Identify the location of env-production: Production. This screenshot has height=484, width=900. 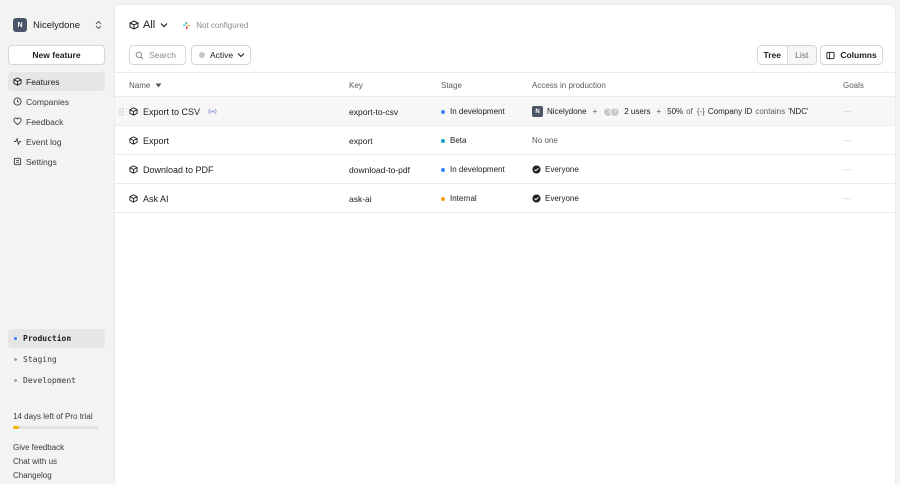
(56, 338).